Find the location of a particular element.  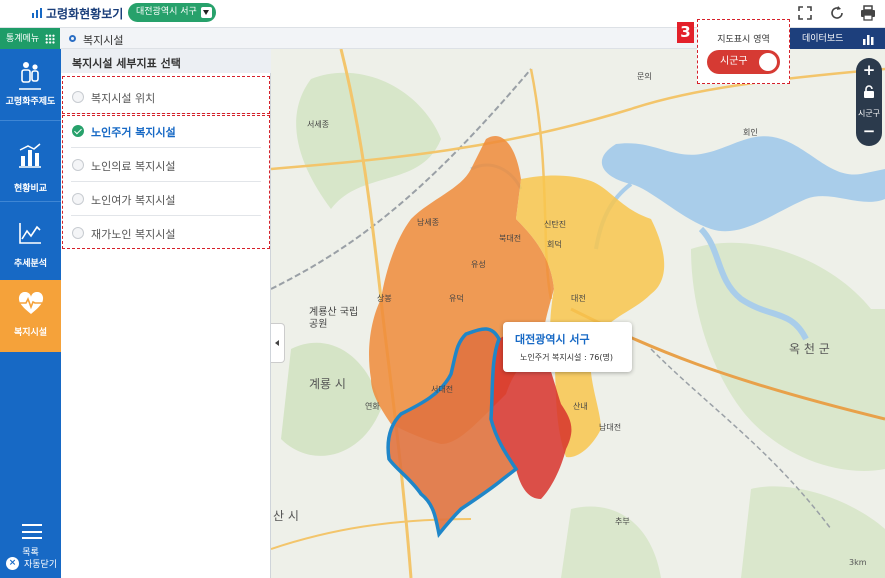

lock-icon is located at coordinates (869, 93).